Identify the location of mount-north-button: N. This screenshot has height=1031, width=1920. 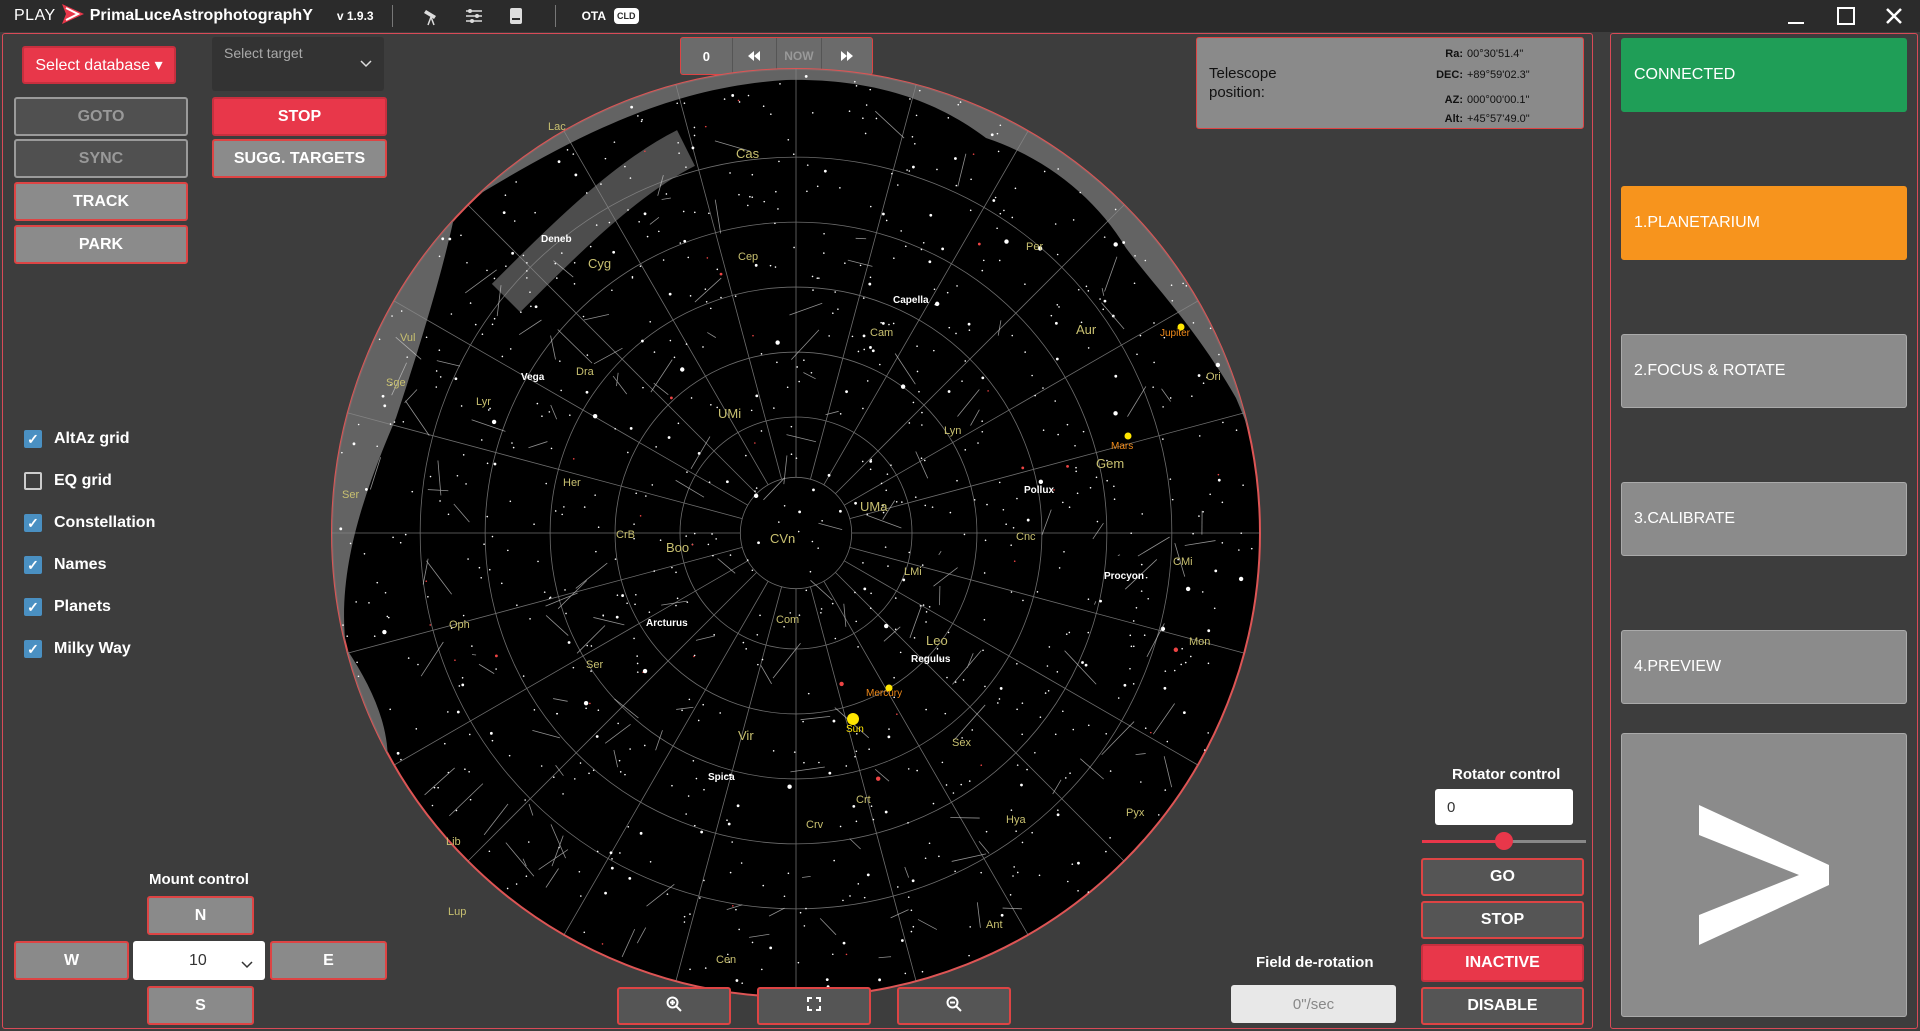
(200, 915).